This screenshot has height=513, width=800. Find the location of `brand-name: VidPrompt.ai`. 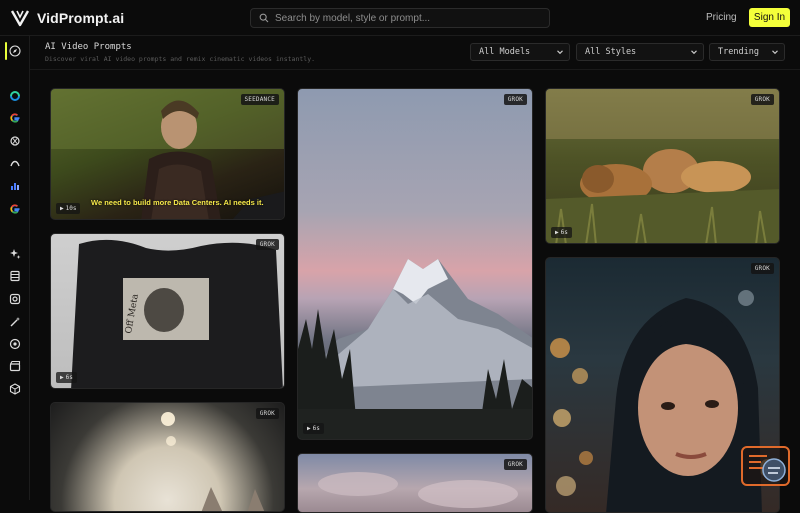

brand-name: VidPrompt.ai is located at coordinates (81, 18).